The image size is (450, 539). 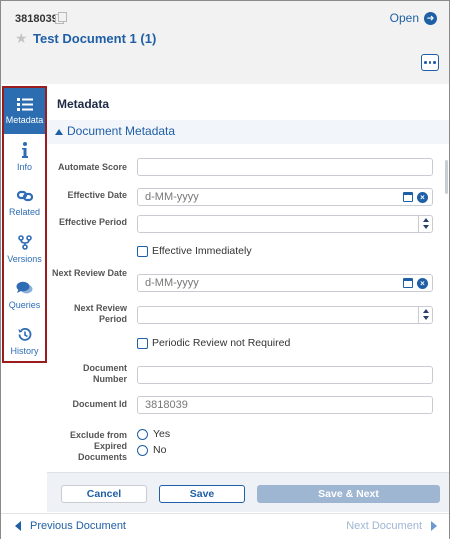 I want to click on action-bar: Cancel Save Save & Next, so click(x=248, y=492).